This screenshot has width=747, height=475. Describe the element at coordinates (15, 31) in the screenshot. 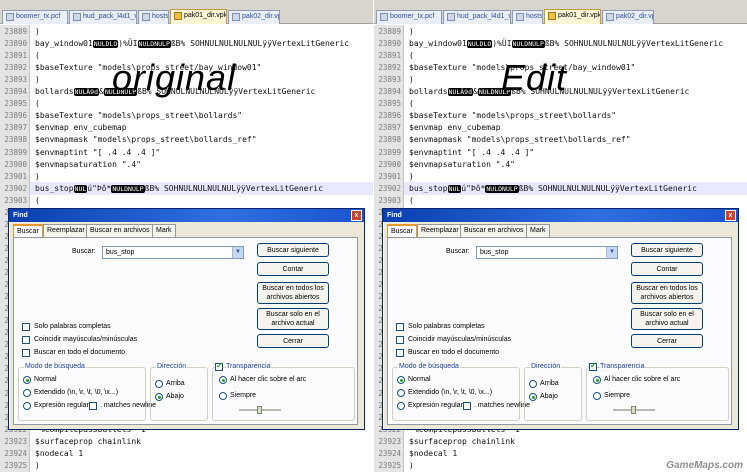

I see `line-number: 23889` at that location.